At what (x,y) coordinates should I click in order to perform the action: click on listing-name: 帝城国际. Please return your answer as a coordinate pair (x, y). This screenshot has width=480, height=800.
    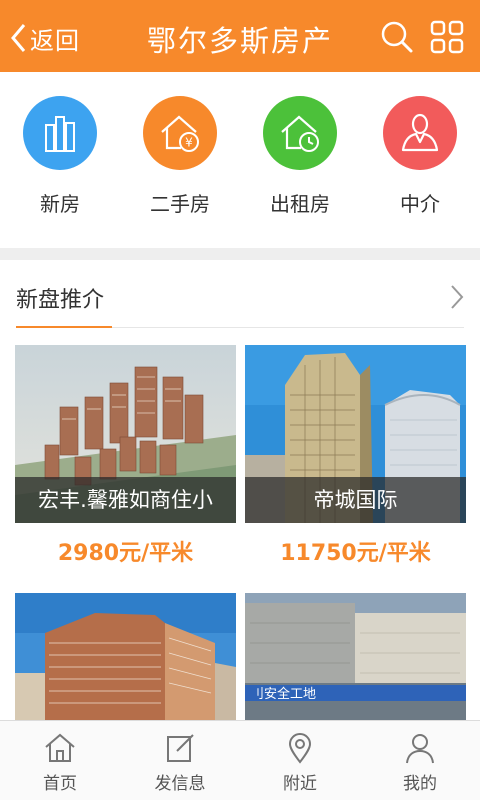
    Looking at the image, I should click on (355, 500).